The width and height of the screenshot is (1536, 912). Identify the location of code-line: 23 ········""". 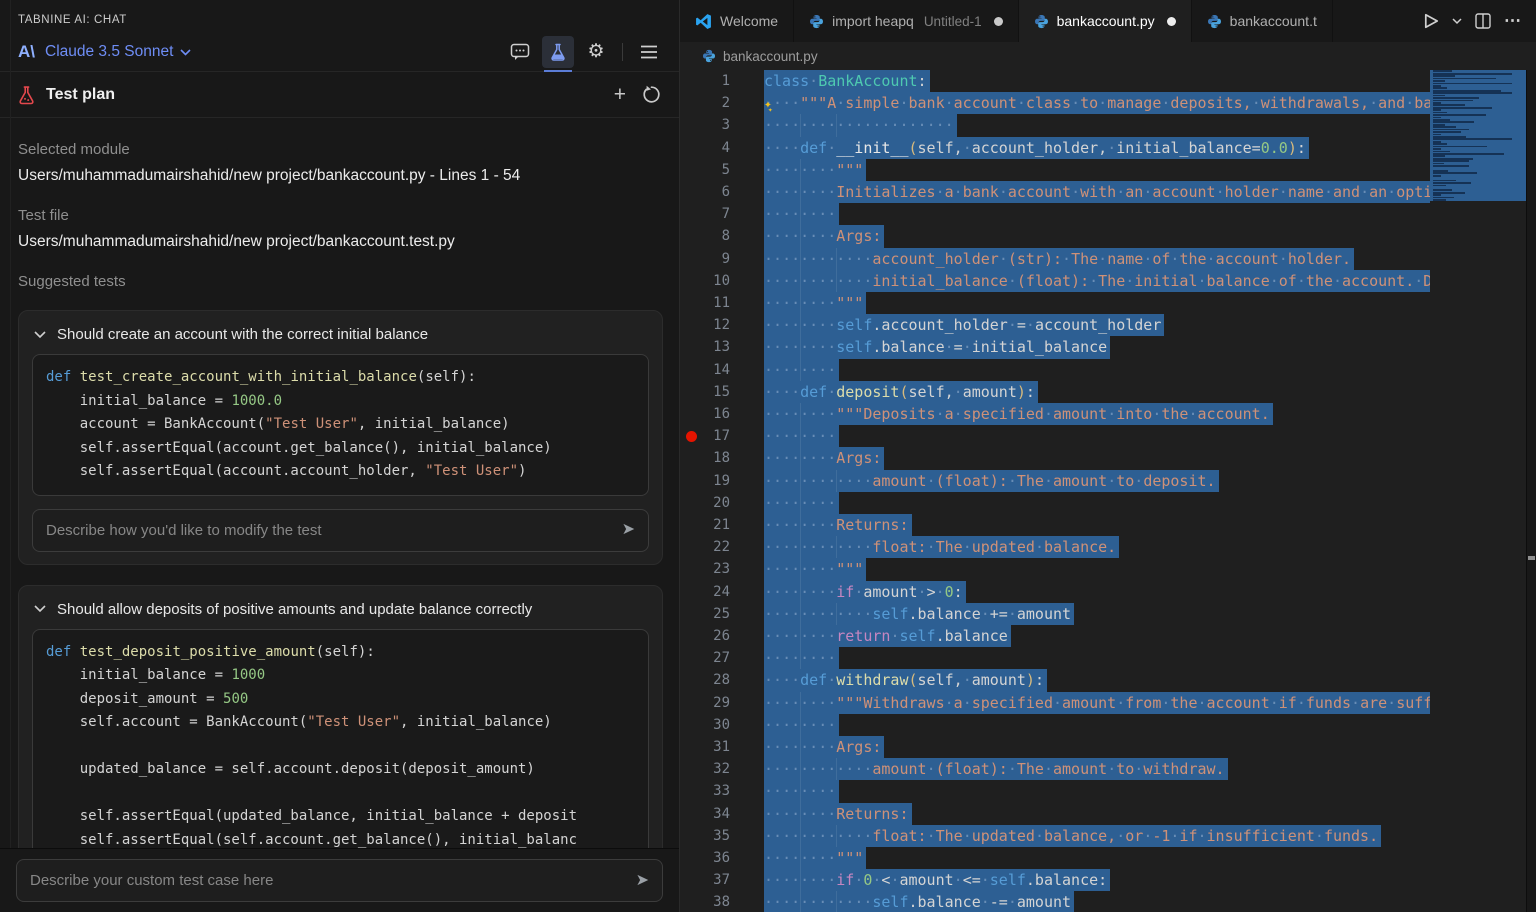
(1055, 569).